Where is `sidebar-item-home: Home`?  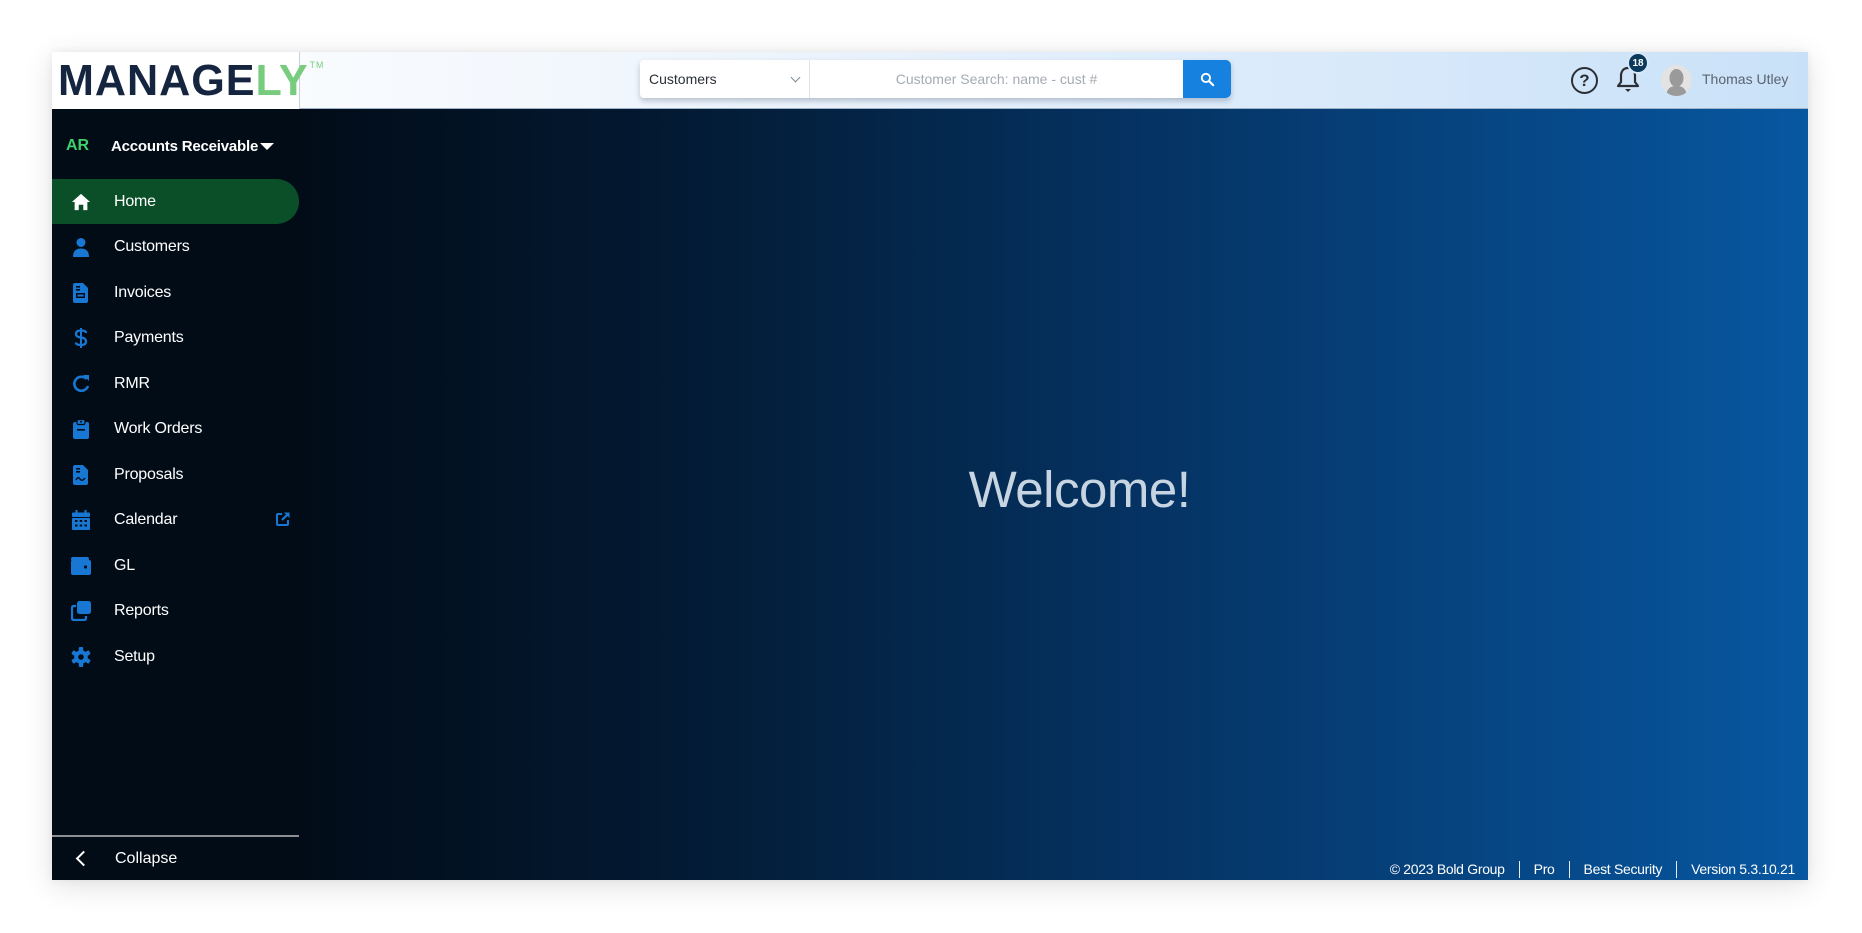 sidebar-item-home: Home is located at coordinates (175, 202).